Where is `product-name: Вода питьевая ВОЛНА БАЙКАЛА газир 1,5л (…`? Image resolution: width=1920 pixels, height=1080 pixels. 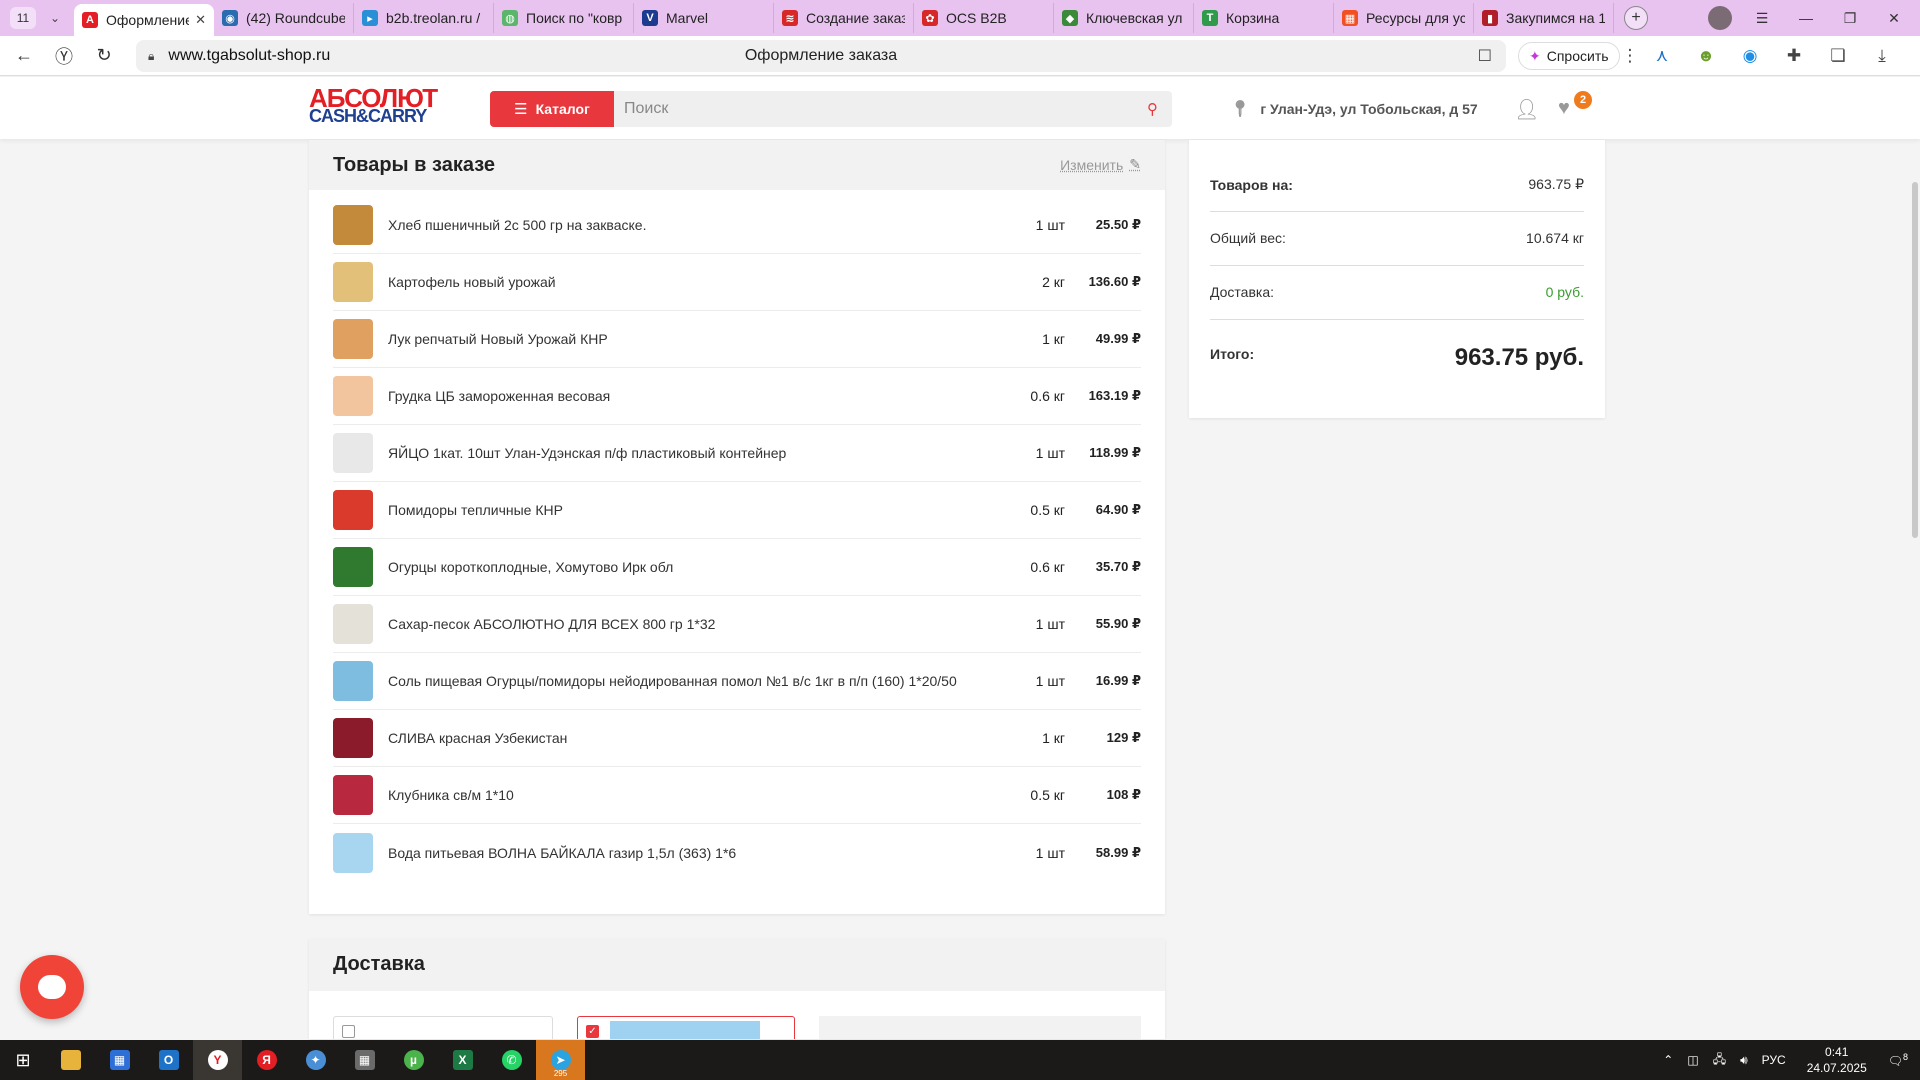
product-name: Вода питьевая ВОЛНА БАЙКАЛА газир 1,5л (… is located at coordinates (562, 852).